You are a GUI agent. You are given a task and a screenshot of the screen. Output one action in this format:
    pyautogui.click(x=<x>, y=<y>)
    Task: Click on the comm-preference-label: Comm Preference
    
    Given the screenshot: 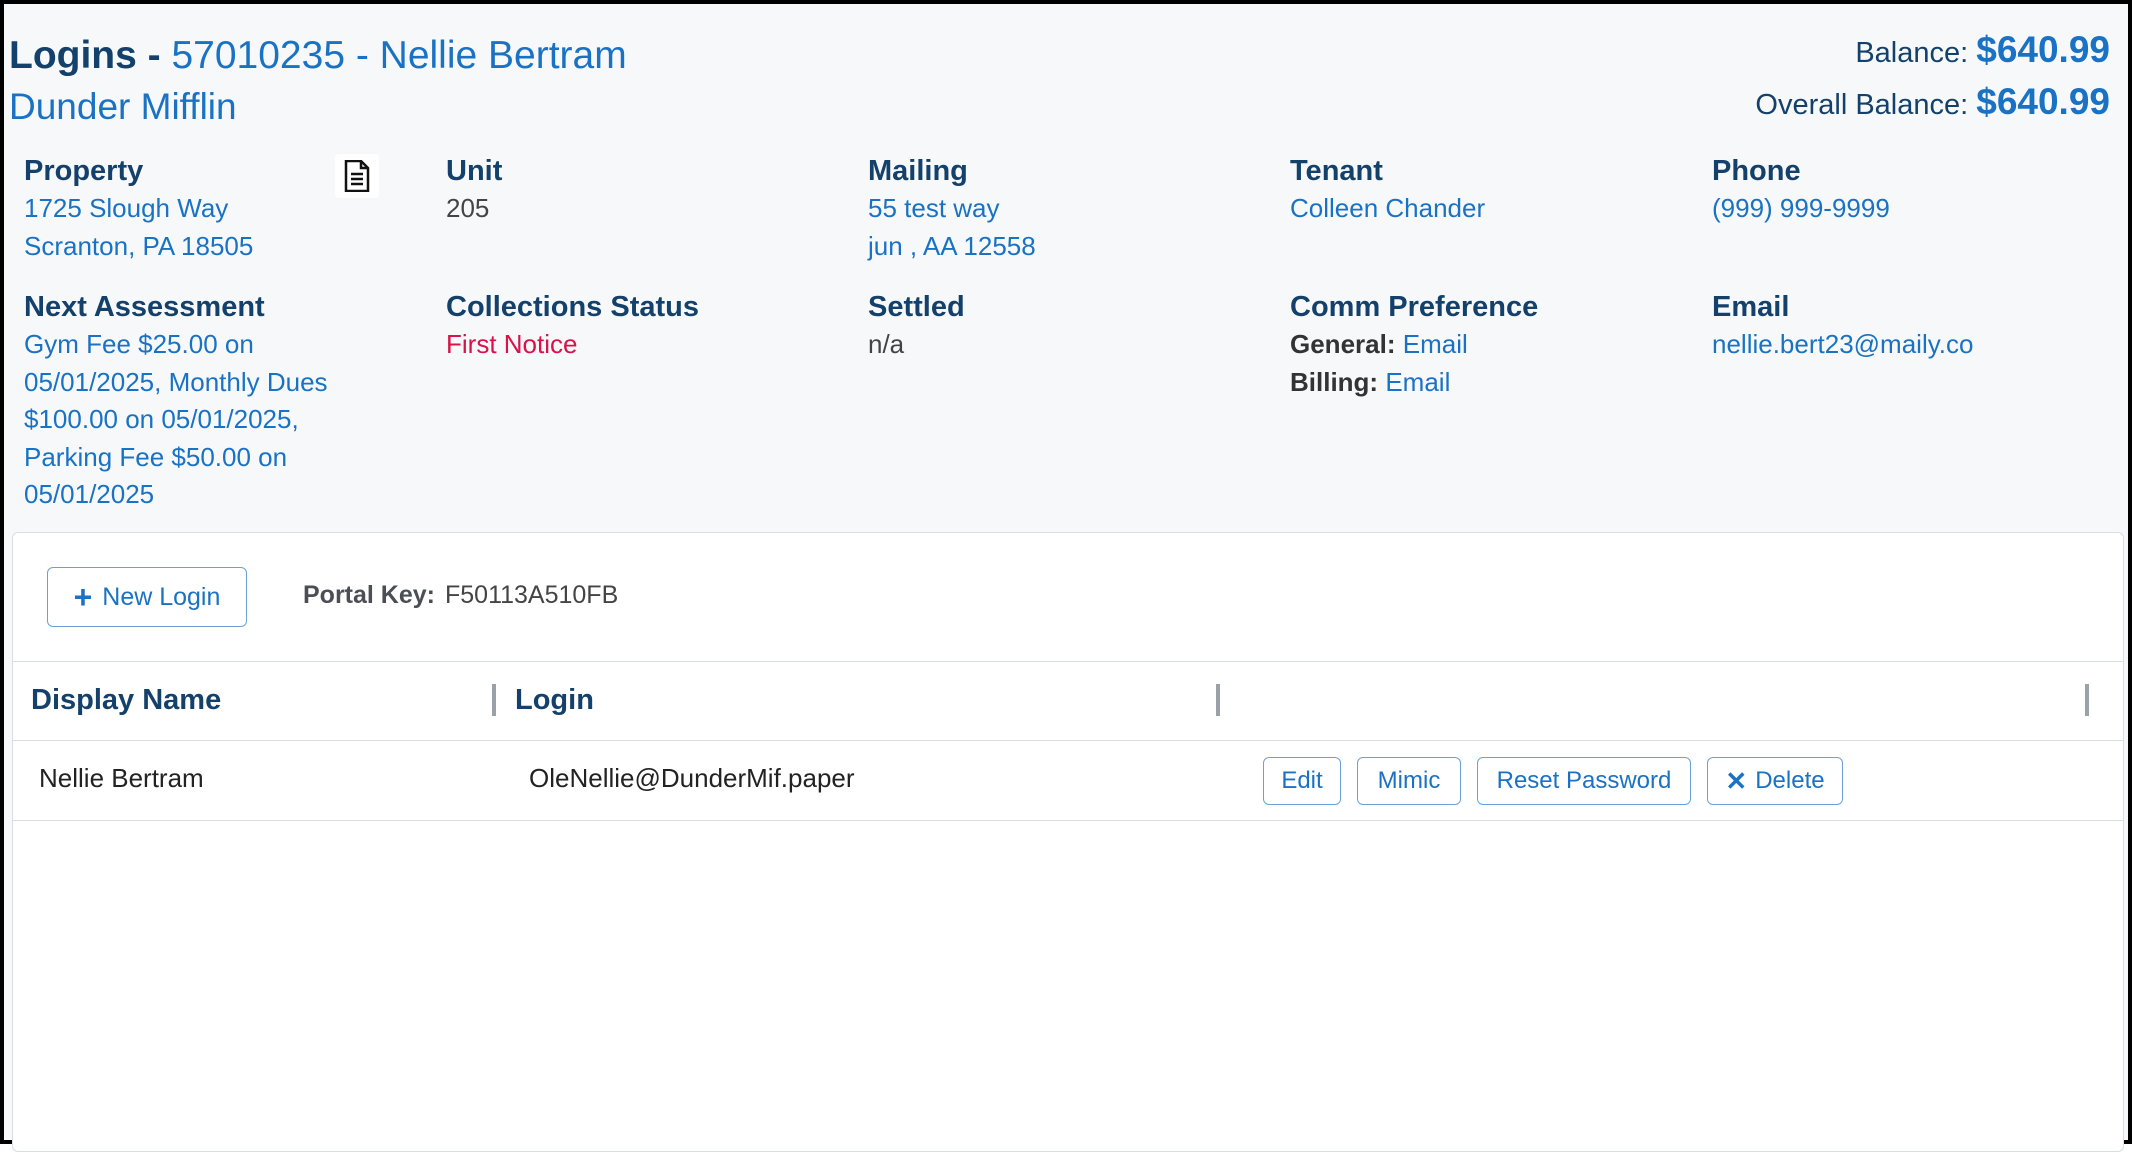 What is the action you would take?
    pyautogui.click(x=1414, y=307)
    